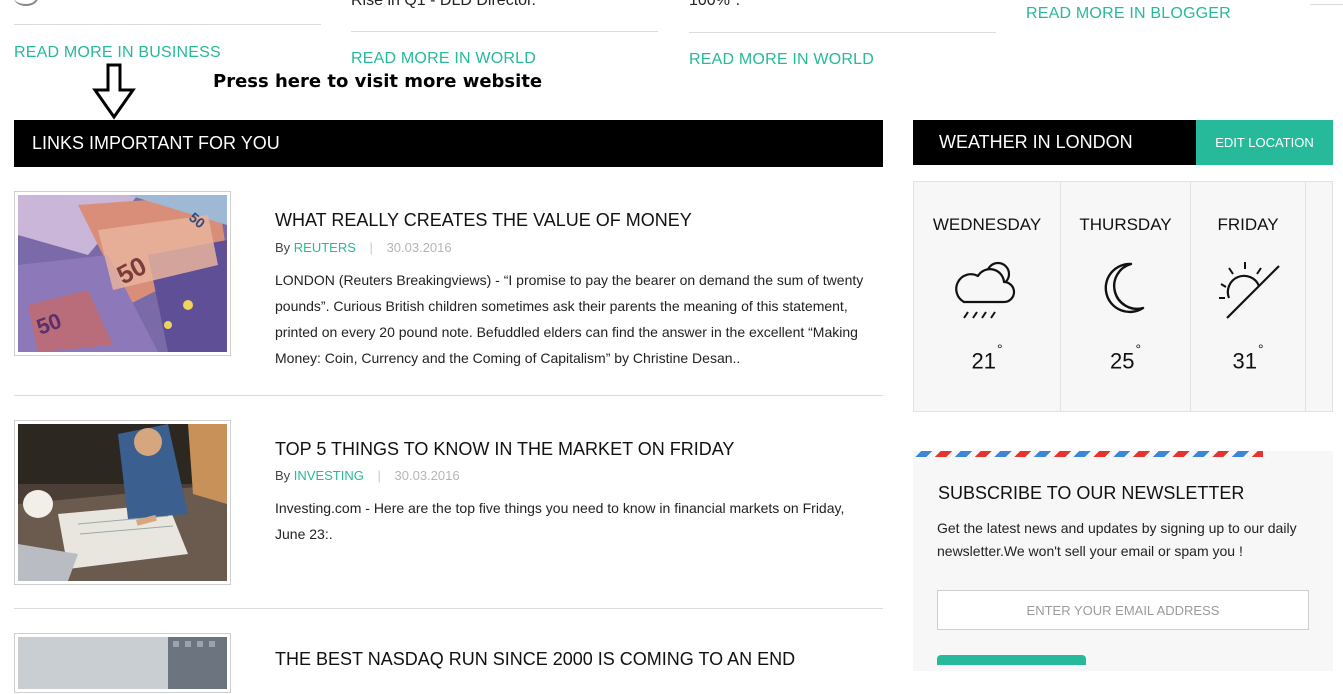 The width and height of the screenshot is (1343, 694). What do you see at coordinates (983, 361) in the screenshot?
I see `temperature-value: 21` at bounding box center [983, 361].